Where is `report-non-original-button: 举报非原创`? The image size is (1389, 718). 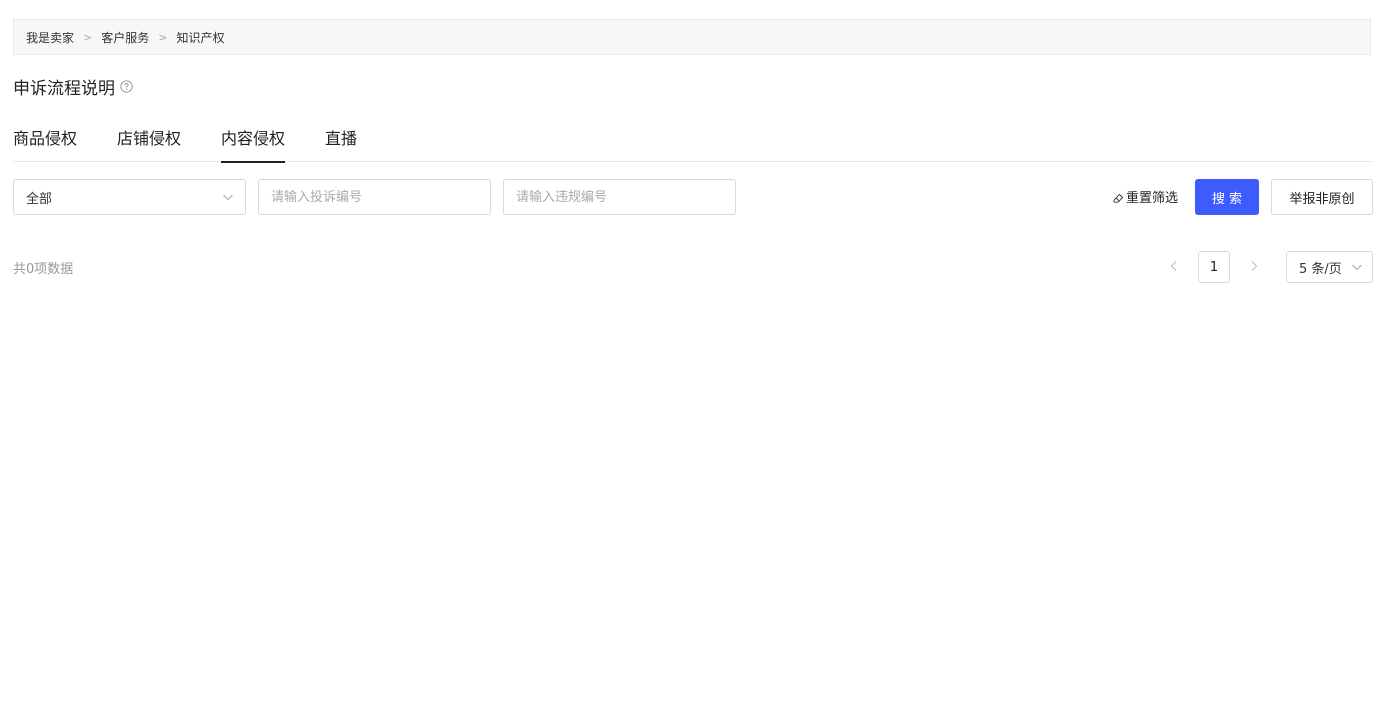
report-non-original-button: 举报非原创 is located at coordinates (1322, 197).